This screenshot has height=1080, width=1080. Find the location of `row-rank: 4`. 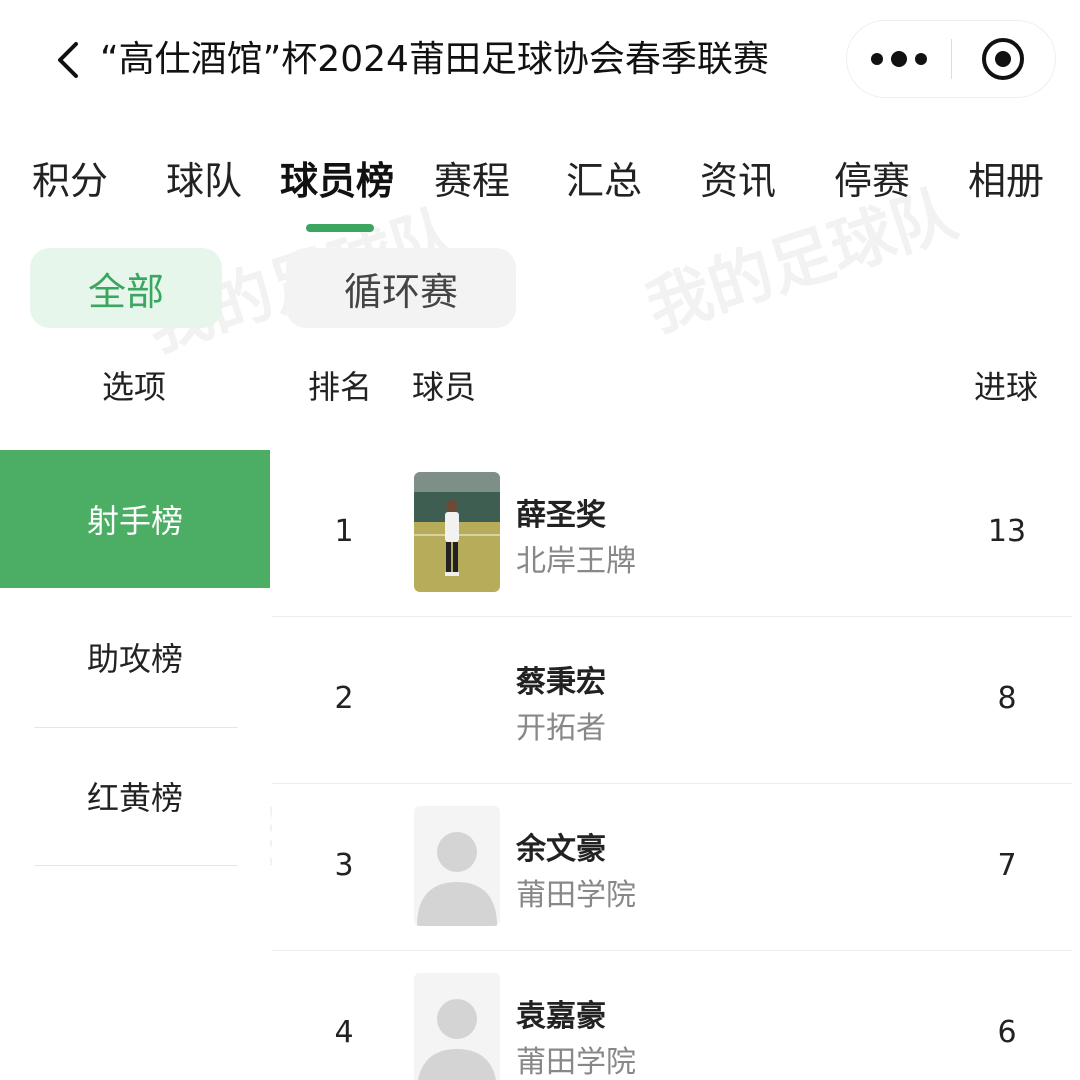

row-rank: 4 is located at coordinates (344, 1032).